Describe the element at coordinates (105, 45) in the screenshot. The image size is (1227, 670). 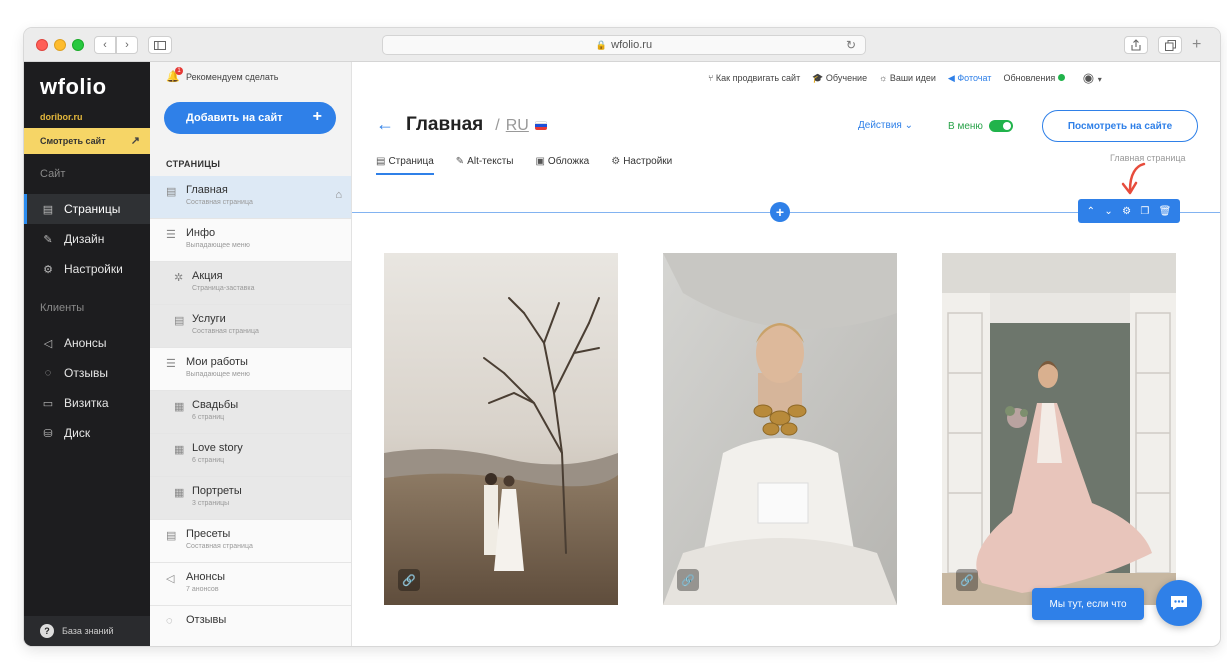
I see `browser-back-button: ‹` at that location.